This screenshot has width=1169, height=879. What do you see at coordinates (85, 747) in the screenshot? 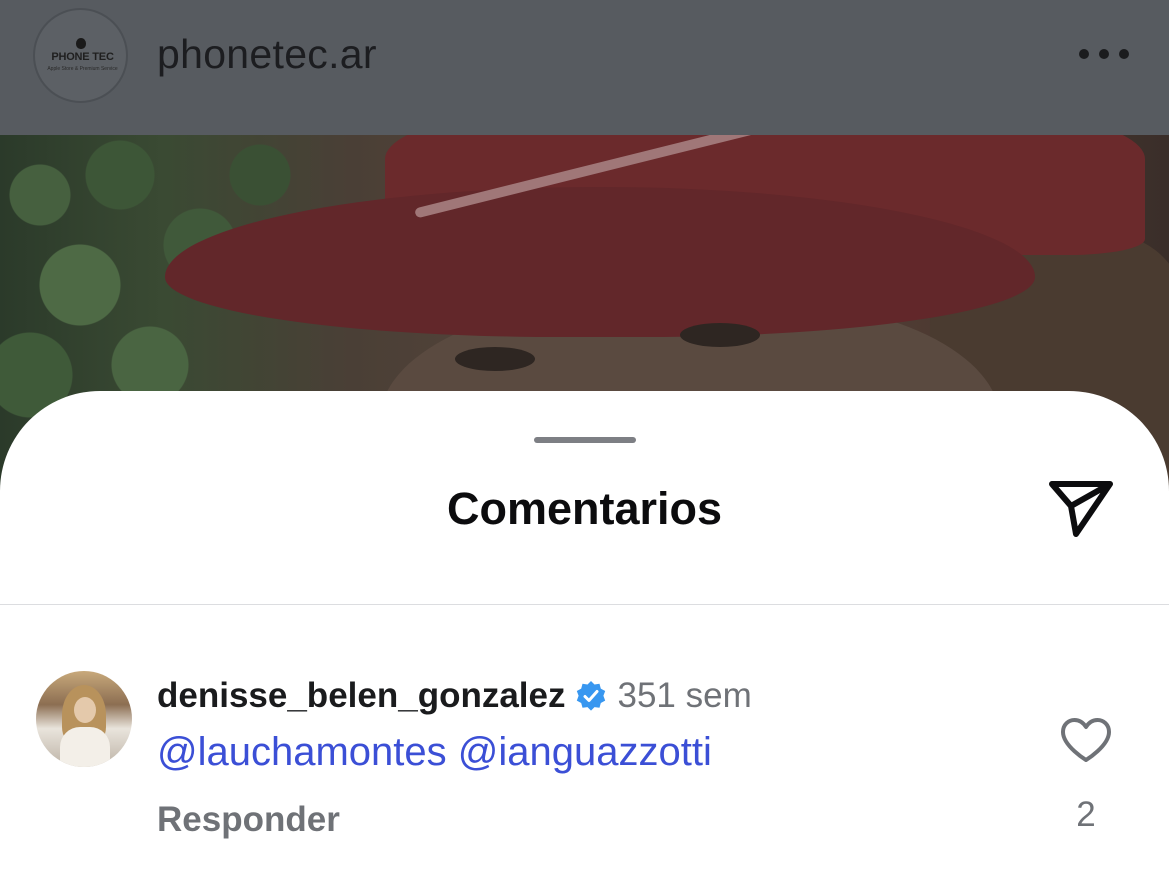
I see `avatar-dress` at bounding box center [85, 747].